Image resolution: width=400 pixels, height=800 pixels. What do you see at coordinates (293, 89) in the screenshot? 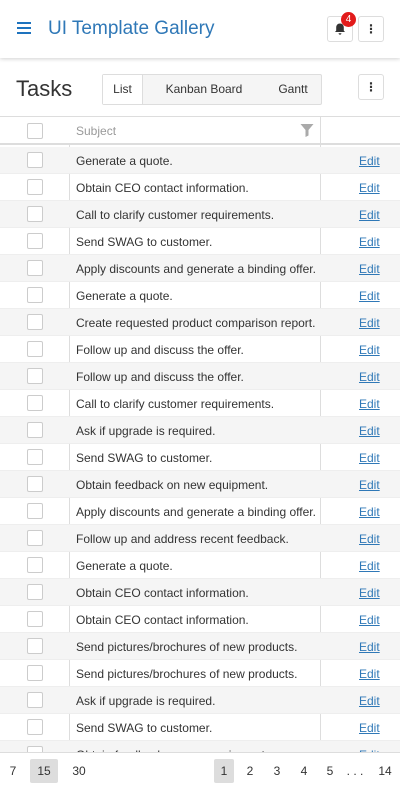
I see `tab-gantt: Gantt` at bounding box center [293, 89].